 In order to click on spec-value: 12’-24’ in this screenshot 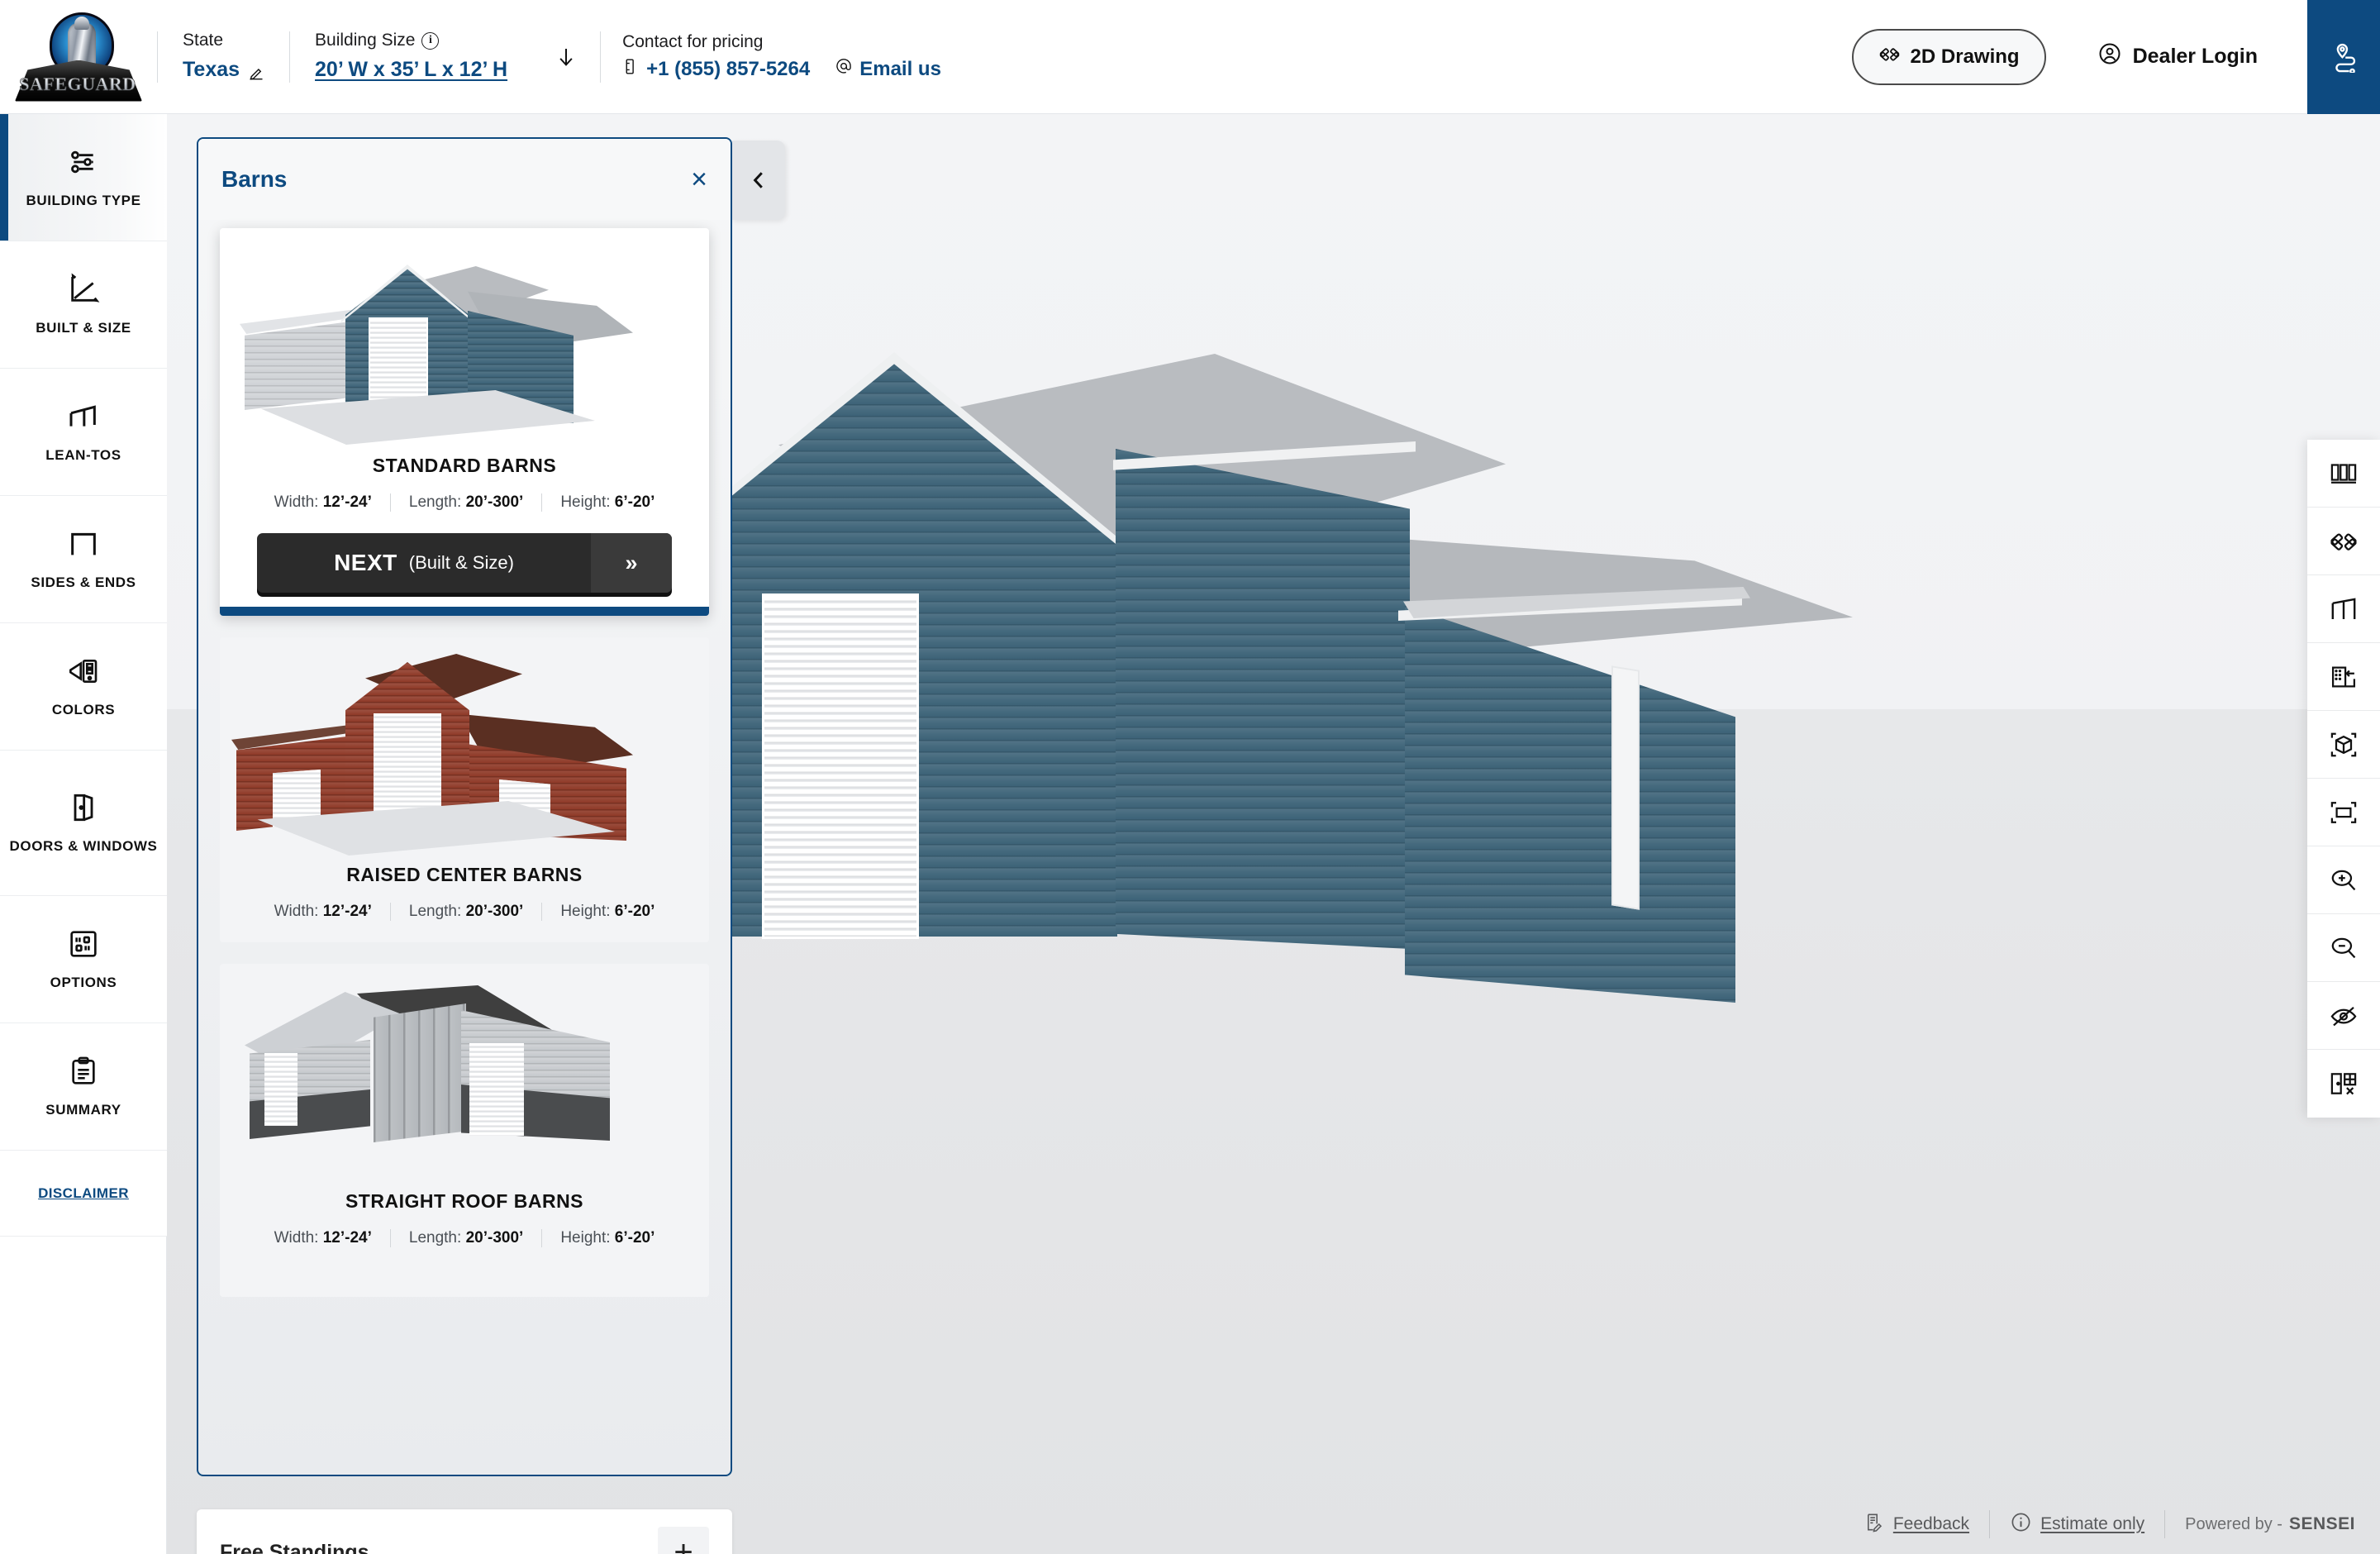, I will do `click(347, 911)`.